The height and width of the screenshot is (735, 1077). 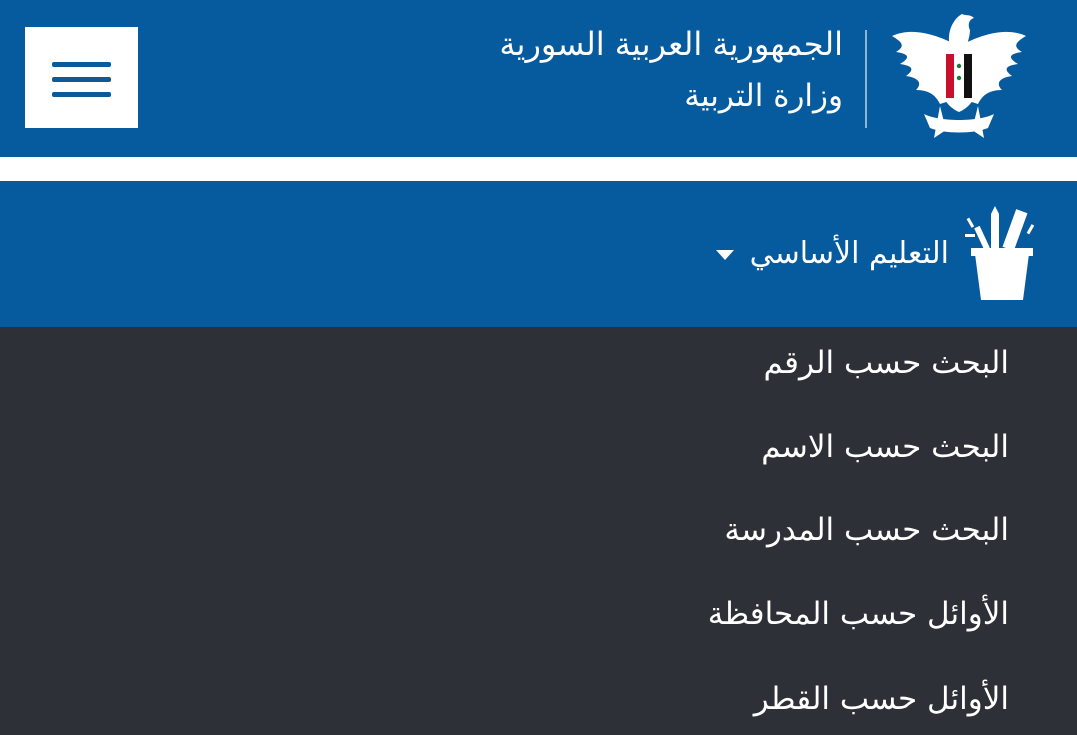 I want to click on menu-item-top-by-governorate: الأوائل حسب المحافظة, so click(x=858, y=614).